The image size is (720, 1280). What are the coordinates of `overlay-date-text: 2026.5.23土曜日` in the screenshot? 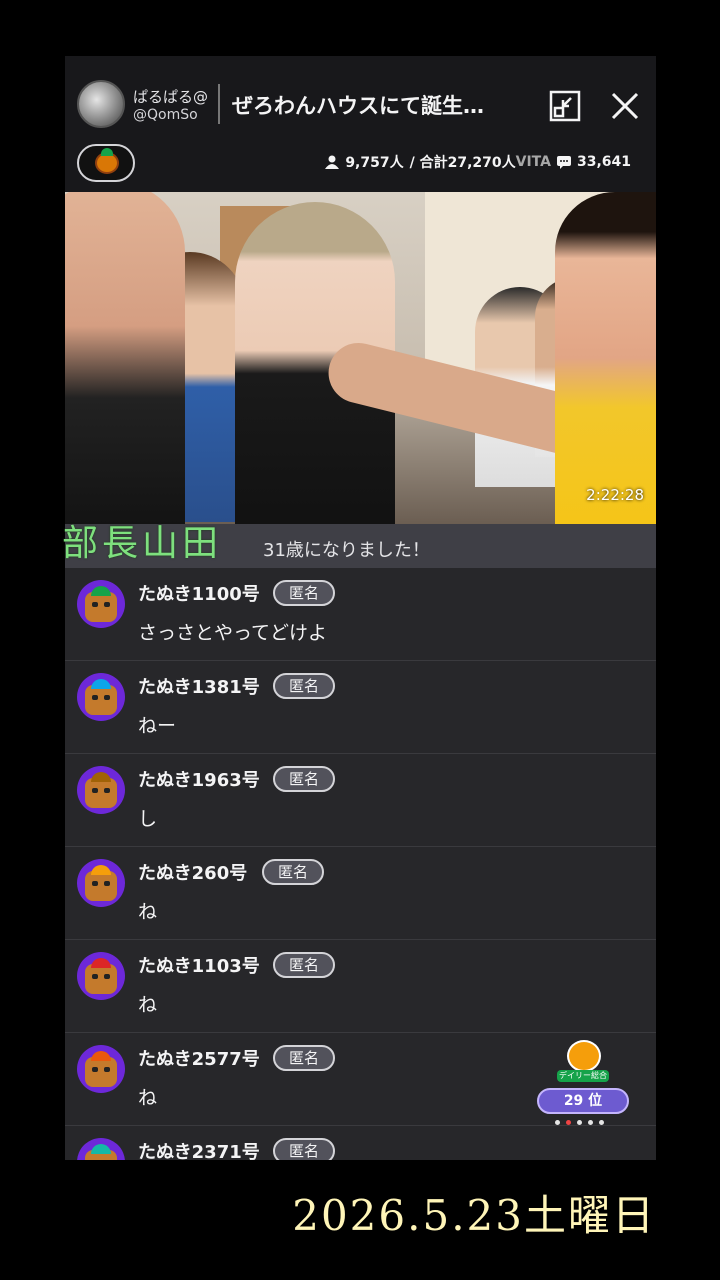 It's located at (474, 1215).